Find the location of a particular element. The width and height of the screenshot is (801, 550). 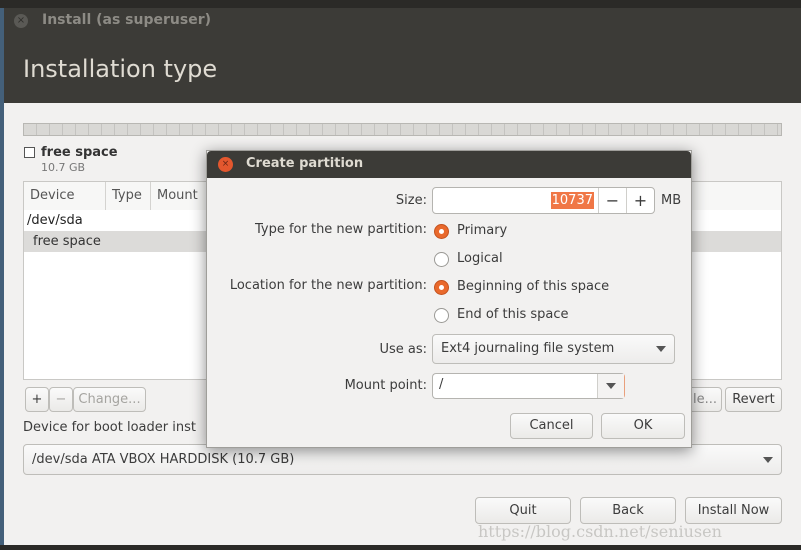

install-now-button: Install Now is located at coordinates (733, 510).